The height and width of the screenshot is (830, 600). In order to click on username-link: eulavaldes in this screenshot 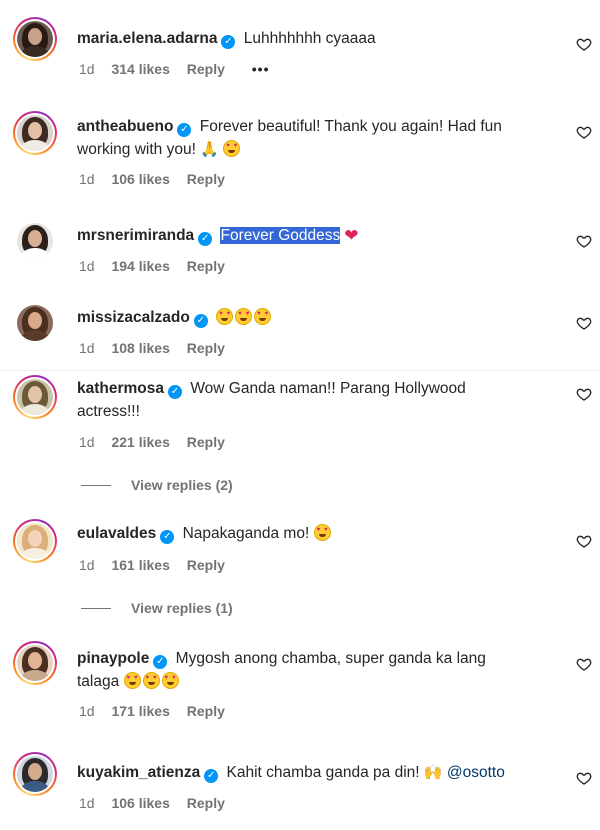, I will do `click(116, 533)`.